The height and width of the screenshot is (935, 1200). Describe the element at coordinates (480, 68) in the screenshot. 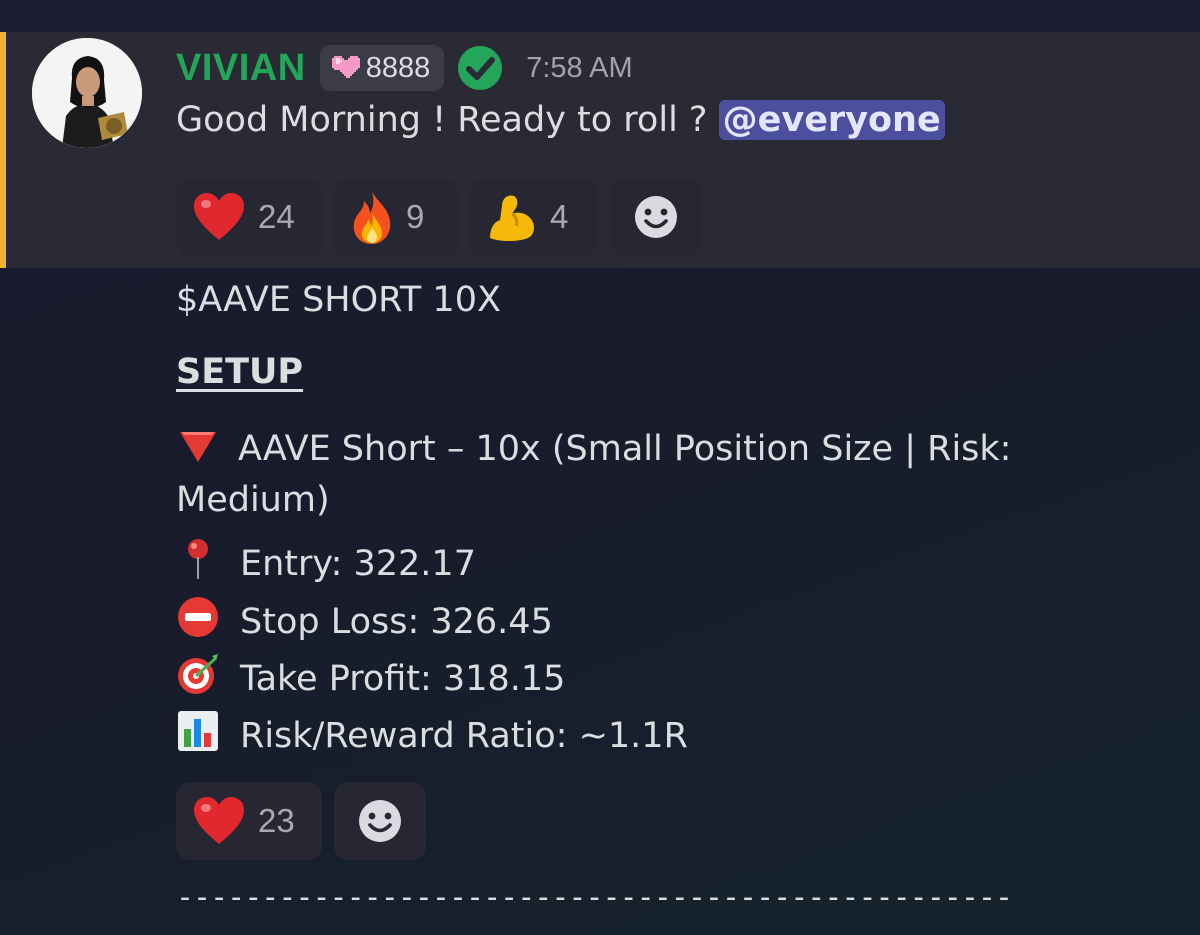

I see `verified-check-icon` at that location.